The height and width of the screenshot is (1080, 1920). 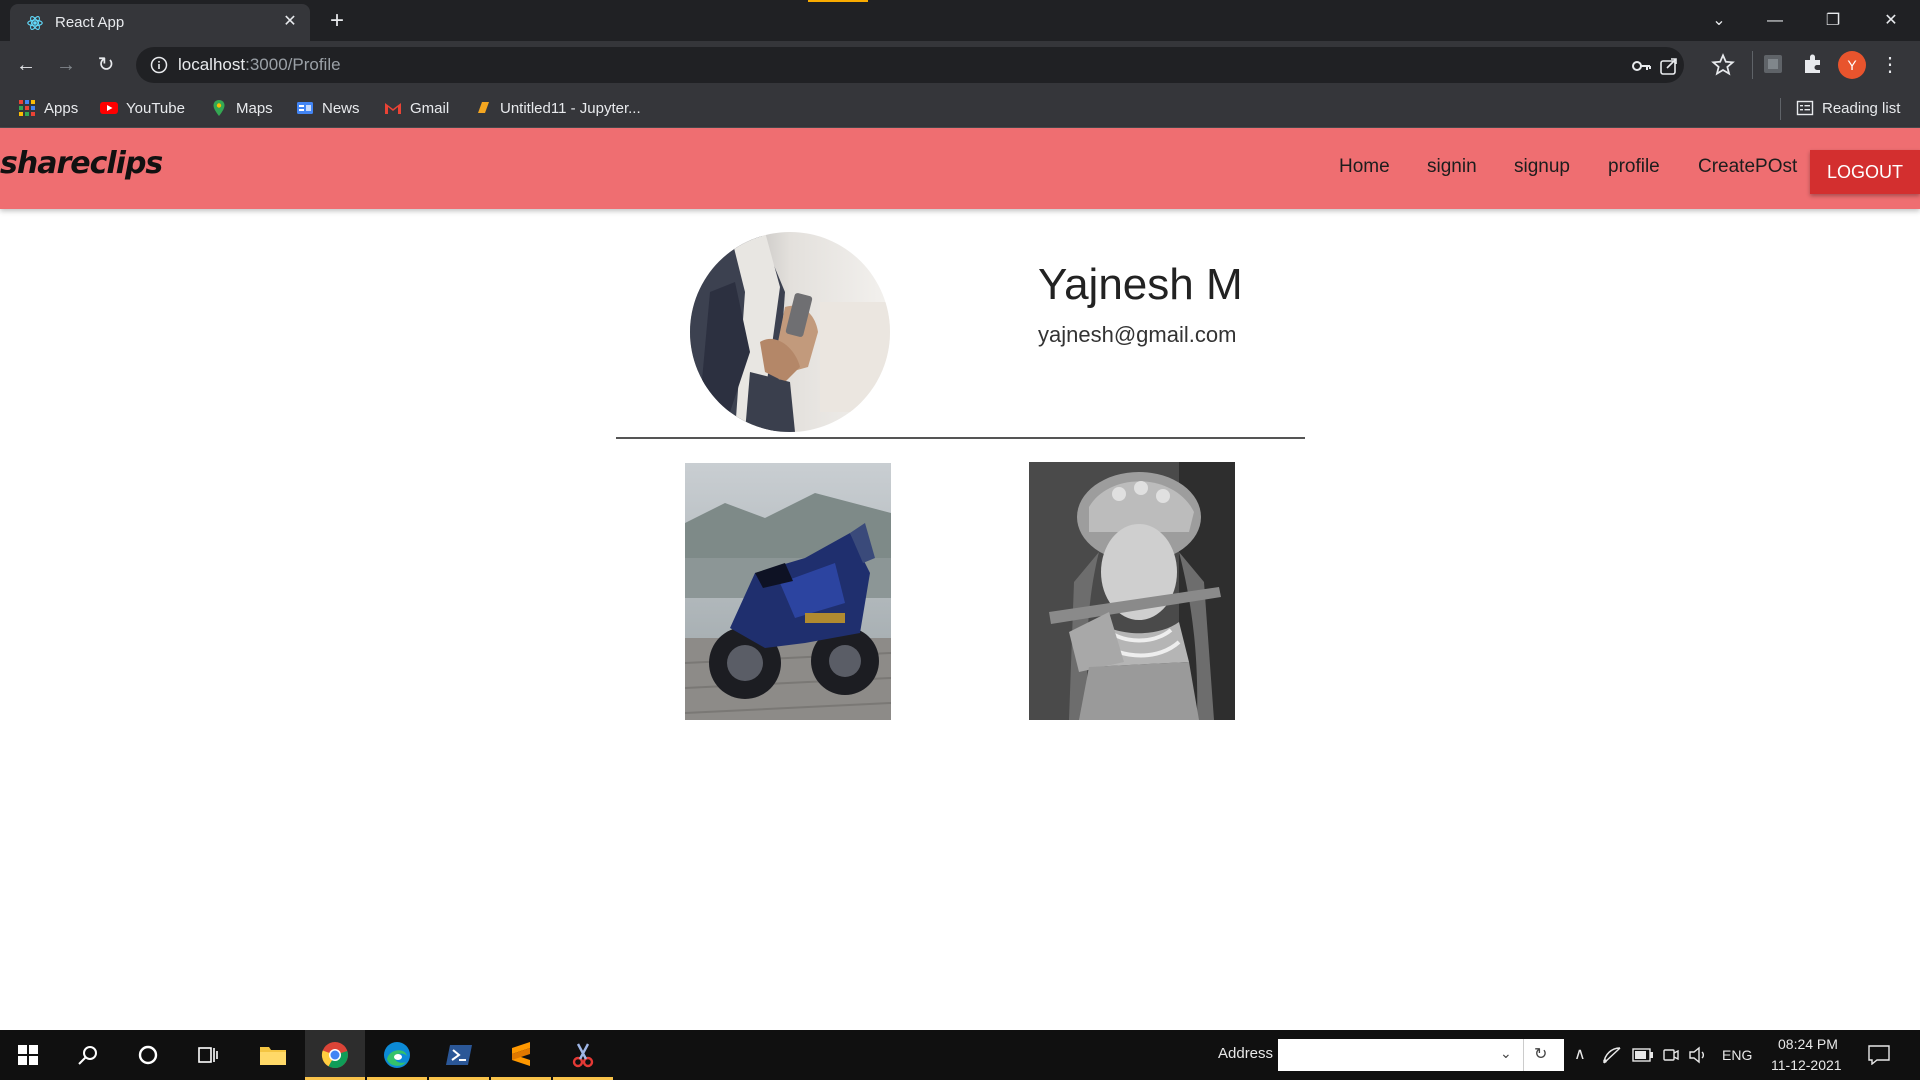 I want to click on search-icon, so click(x=87, y=1055).